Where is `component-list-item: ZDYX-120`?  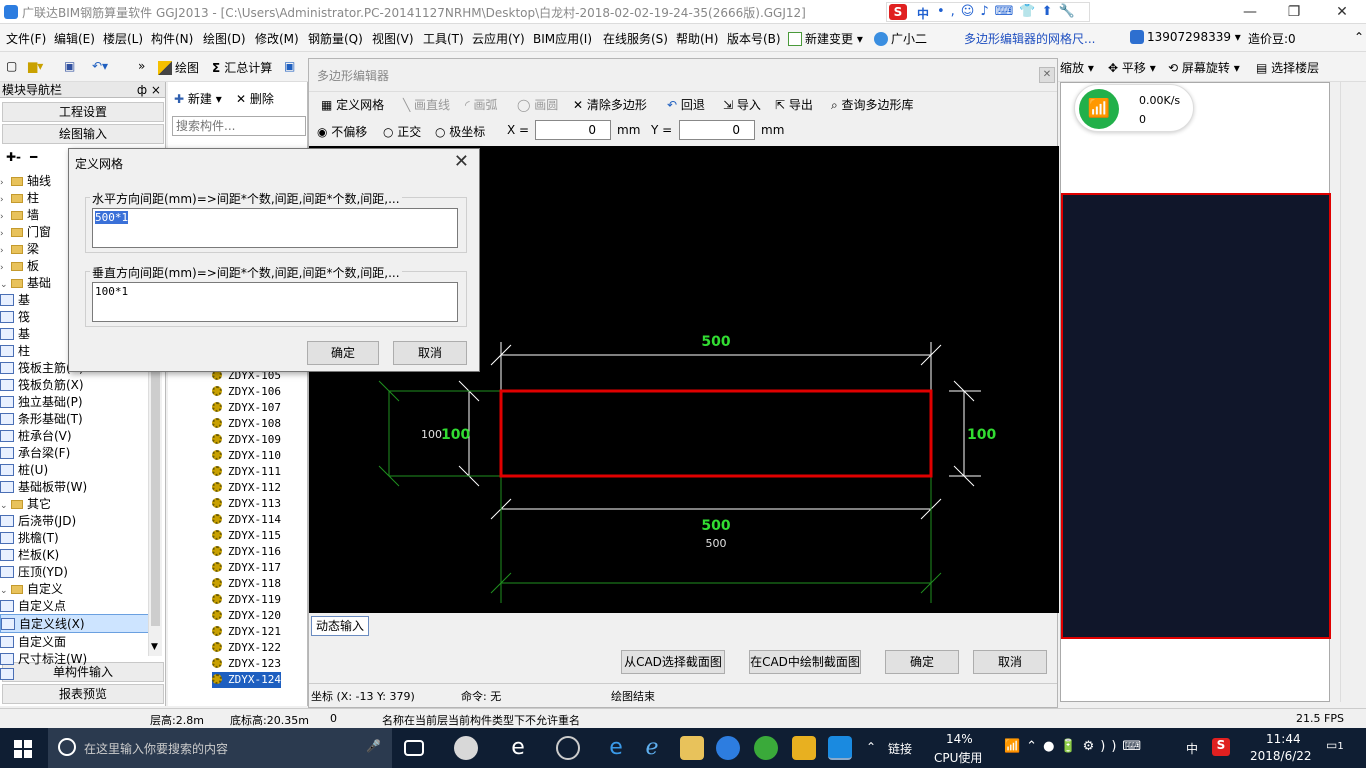
component-list-item: ZDYX-120 is located at coordinates (246, 616).